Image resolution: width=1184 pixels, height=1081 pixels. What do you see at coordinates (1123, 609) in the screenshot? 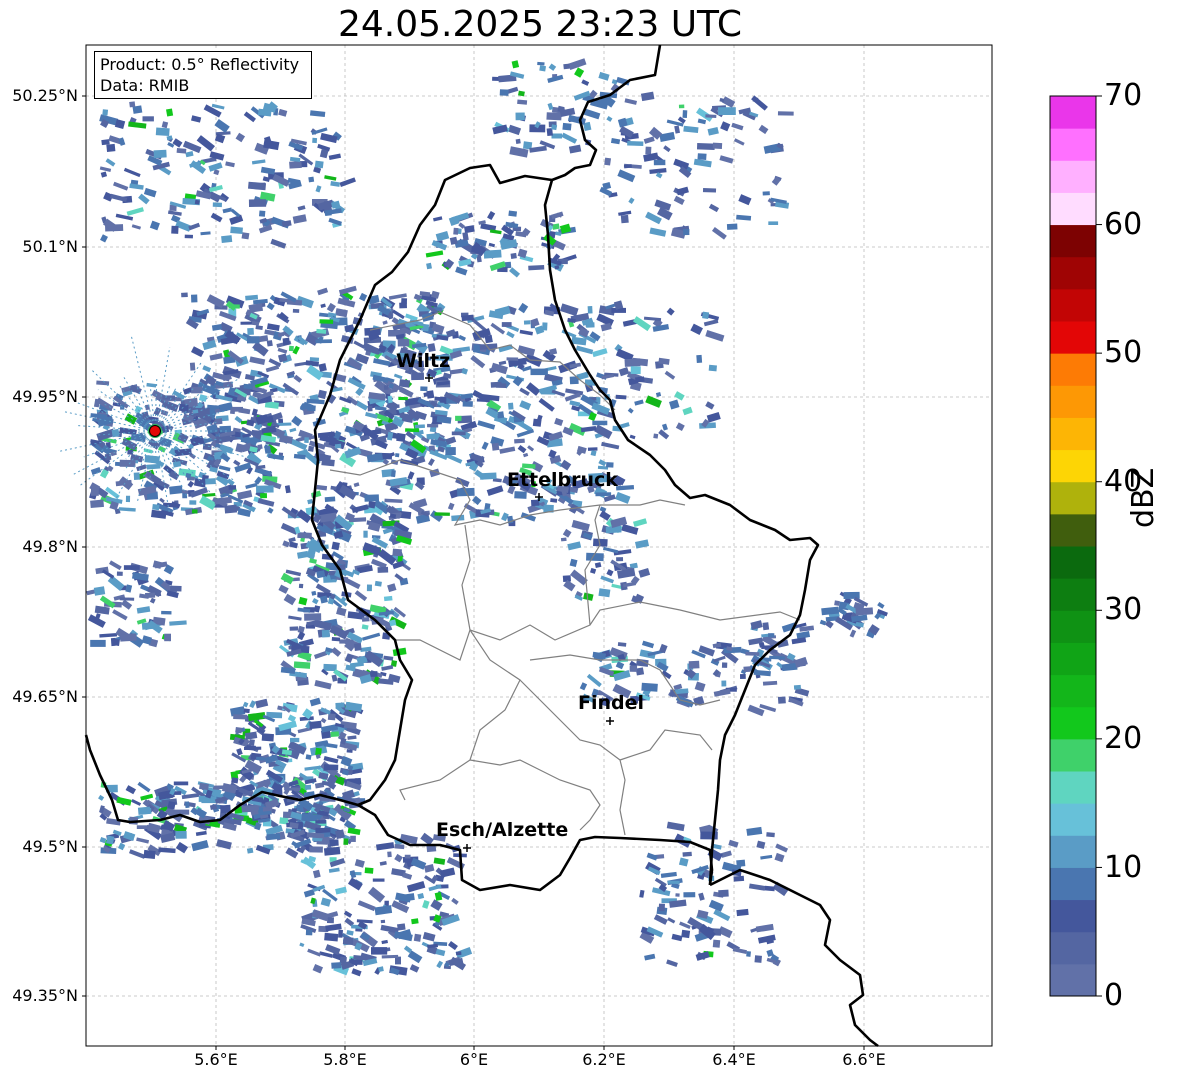
I see `colorbar-tick-label: 30` at bounding box center [1123, 609].